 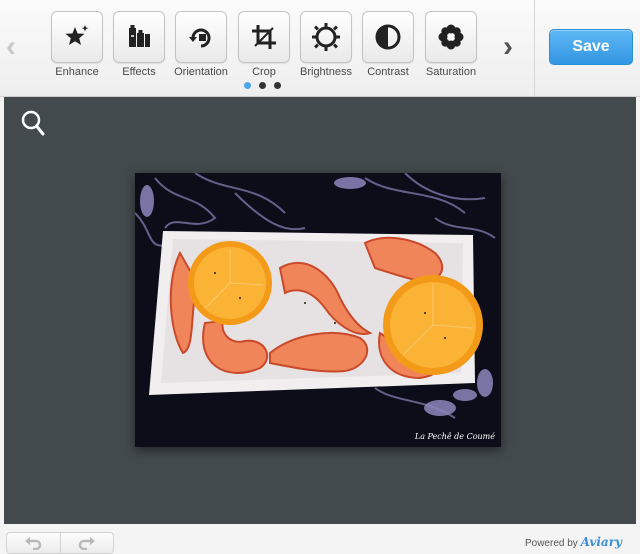 I want to click on enhance-icon, so click(x=77, y=35).